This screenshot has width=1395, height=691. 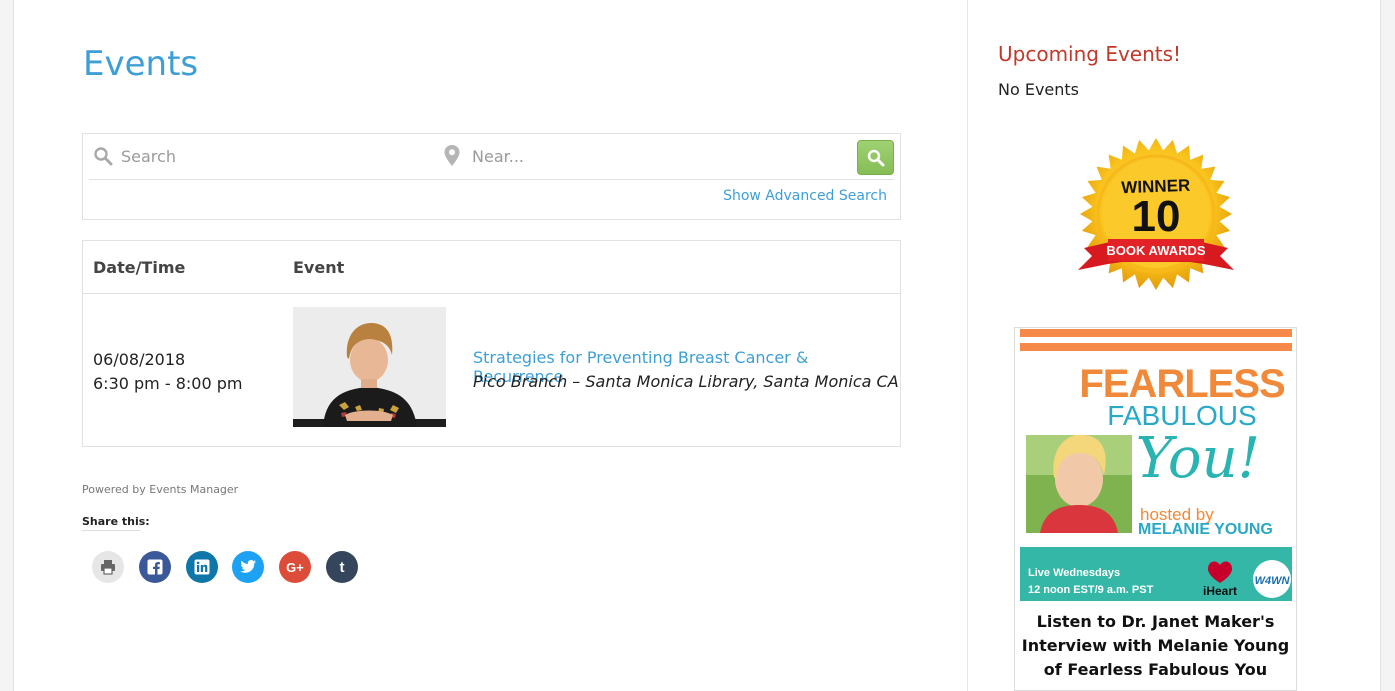 I want to click on twitter-icon, so click(x=248, y=566).